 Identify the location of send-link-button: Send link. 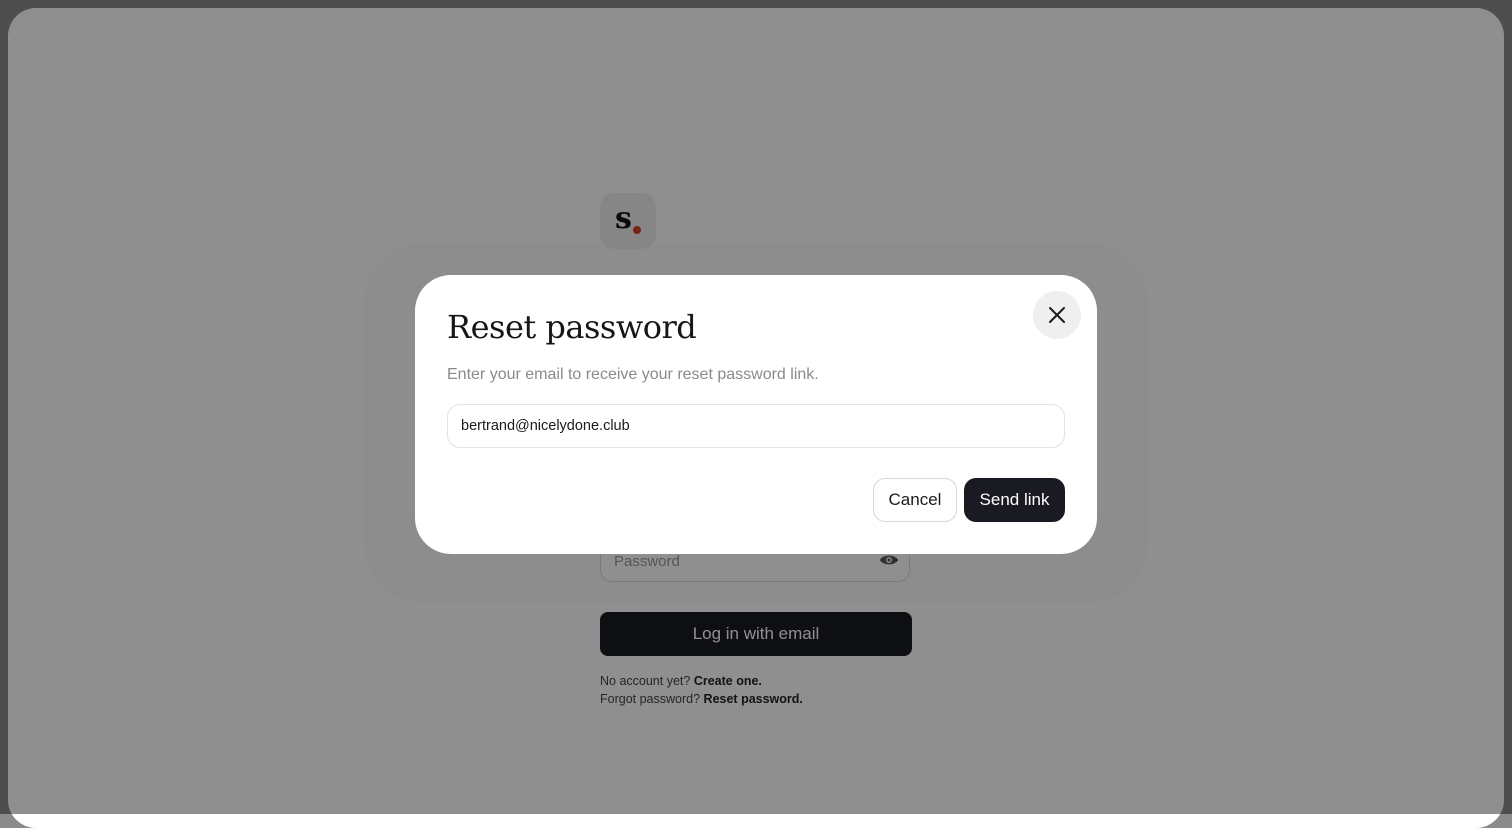
(1014, 500).